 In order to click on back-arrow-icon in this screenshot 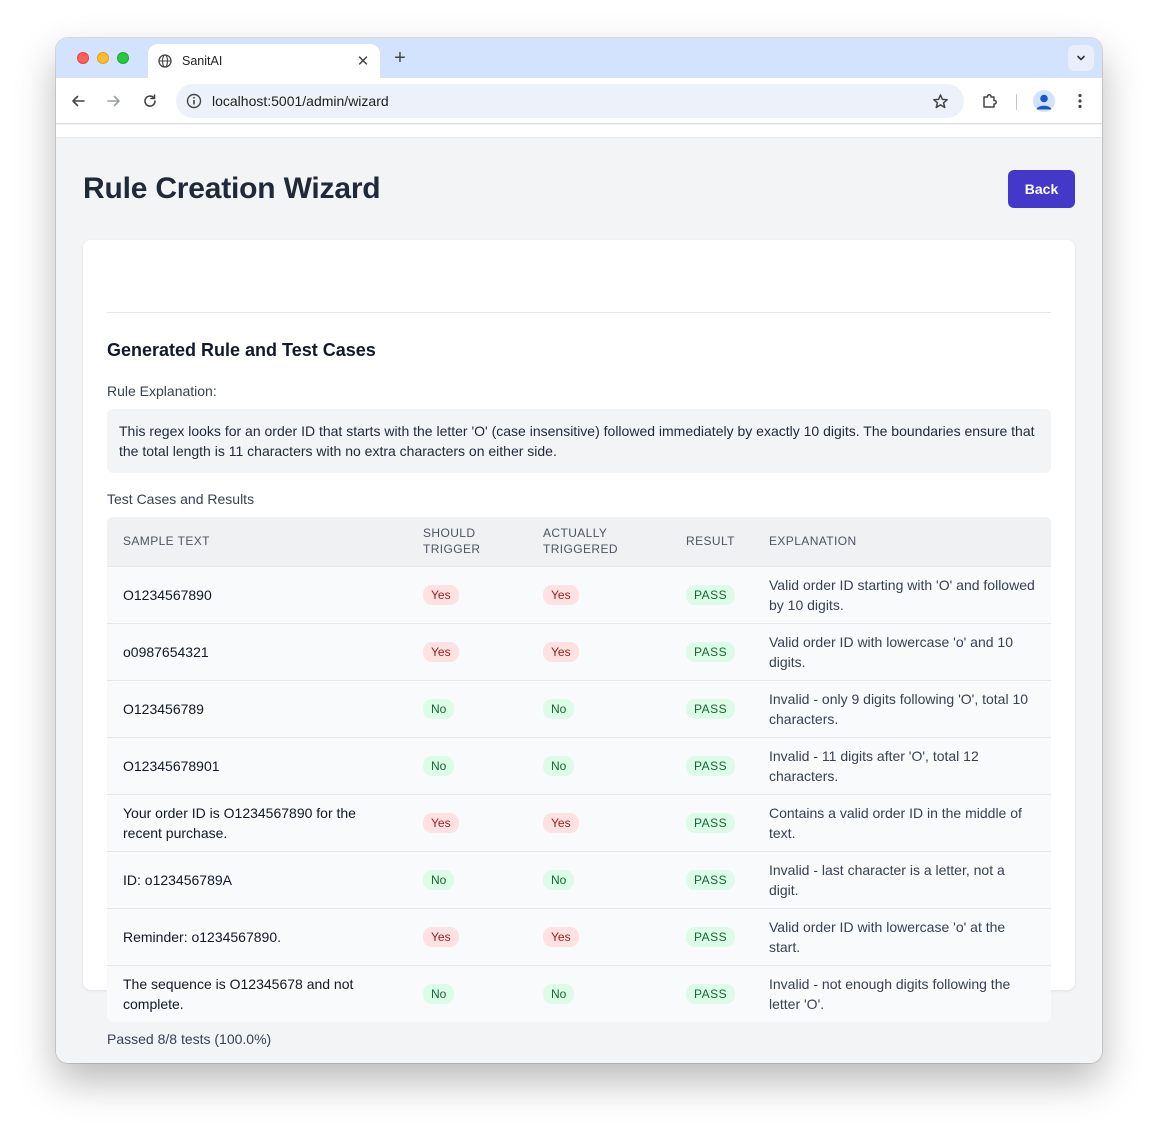, I will do `click(78, 101)`.